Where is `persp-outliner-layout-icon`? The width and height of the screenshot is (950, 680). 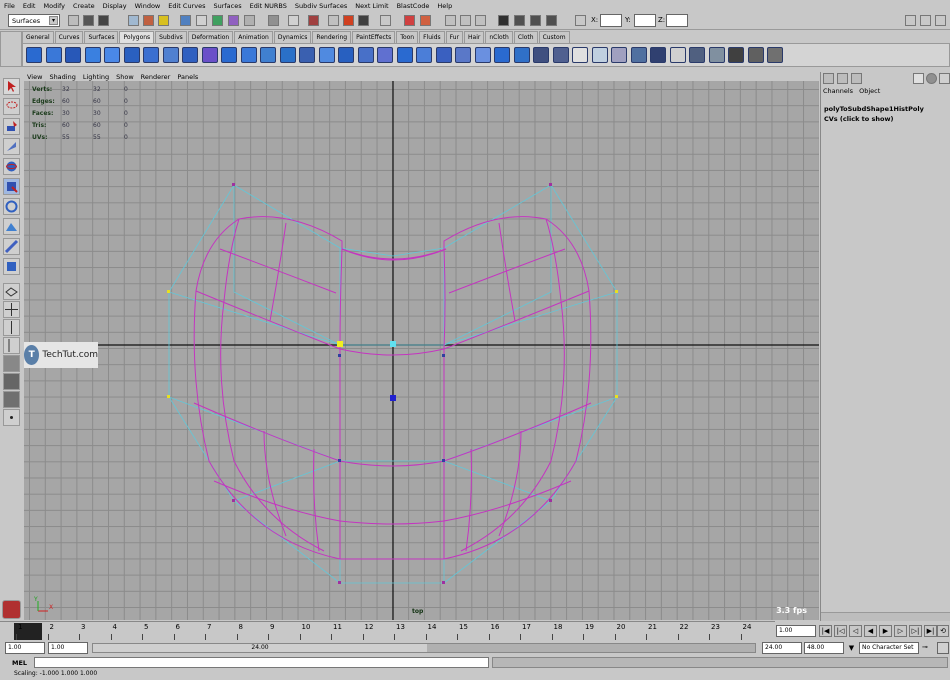
persp-outliner-layout-icon is located at coordinates (11, 345).